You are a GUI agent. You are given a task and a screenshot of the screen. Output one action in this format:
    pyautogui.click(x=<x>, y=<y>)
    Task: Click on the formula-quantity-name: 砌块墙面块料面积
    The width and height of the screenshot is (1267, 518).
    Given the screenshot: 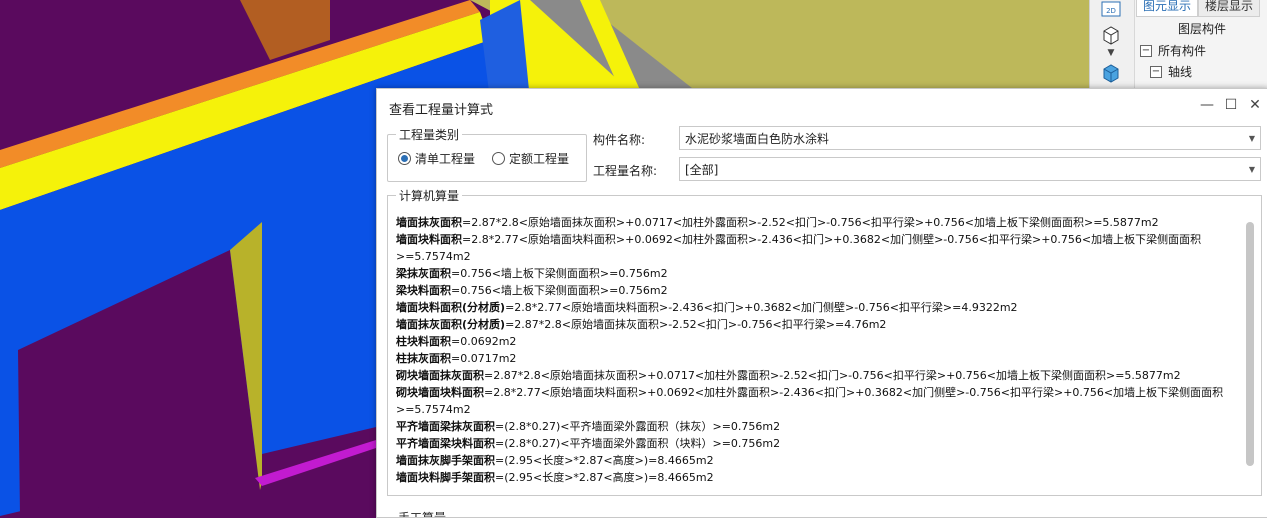 What is the action you would take?
    pyautogui.click(x=440, y=392)
    